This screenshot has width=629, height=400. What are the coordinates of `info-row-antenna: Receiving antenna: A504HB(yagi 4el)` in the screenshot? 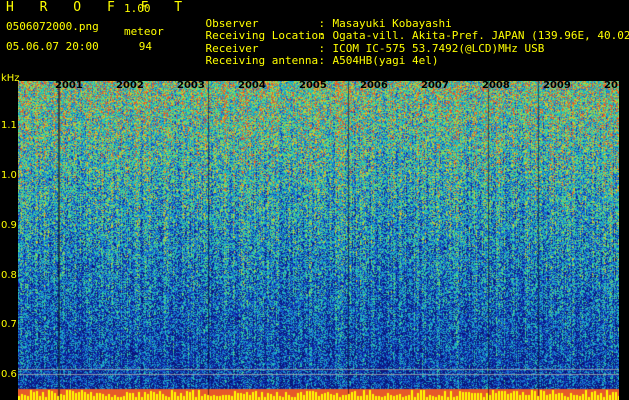 It's located at (309, 60).